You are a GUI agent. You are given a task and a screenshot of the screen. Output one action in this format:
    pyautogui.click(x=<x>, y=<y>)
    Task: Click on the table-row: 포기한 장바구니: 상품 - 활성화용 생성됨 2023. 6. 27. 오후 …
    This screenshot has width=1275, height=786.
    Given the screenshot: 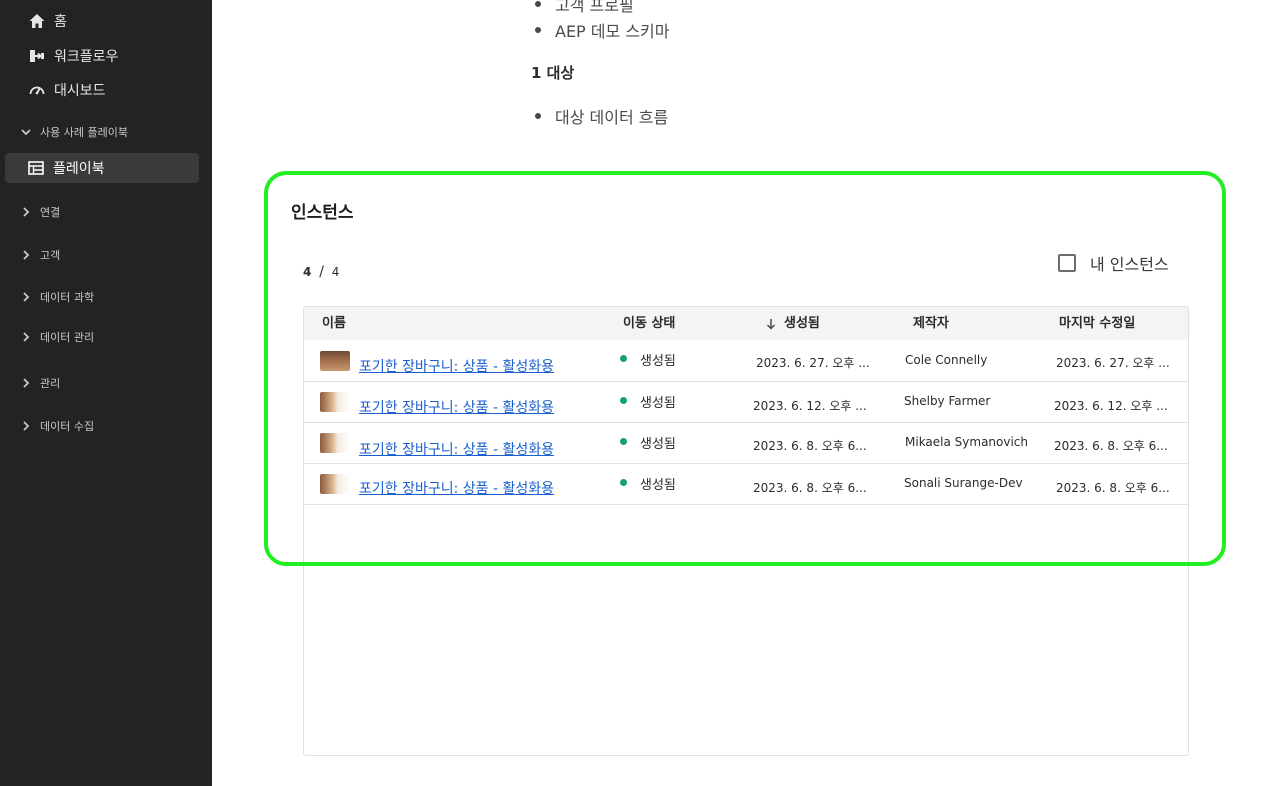 What is the action you would take?
    pyautogui.click(x=746, y=361)
    